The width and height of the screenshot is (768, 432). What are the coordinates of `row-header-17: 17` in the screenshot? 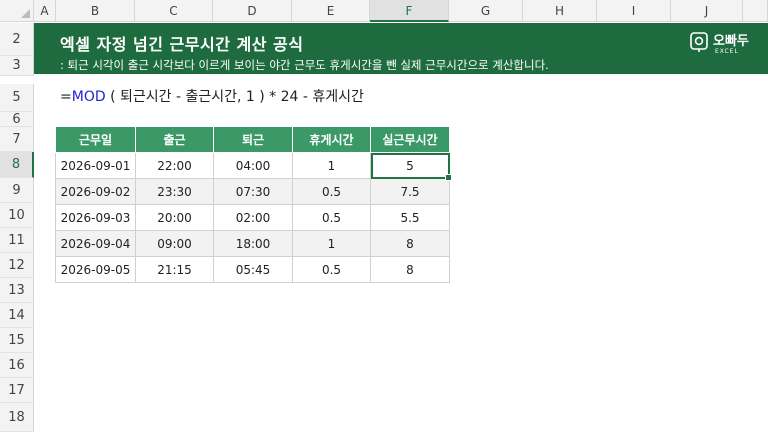 It's located at (17, 390).